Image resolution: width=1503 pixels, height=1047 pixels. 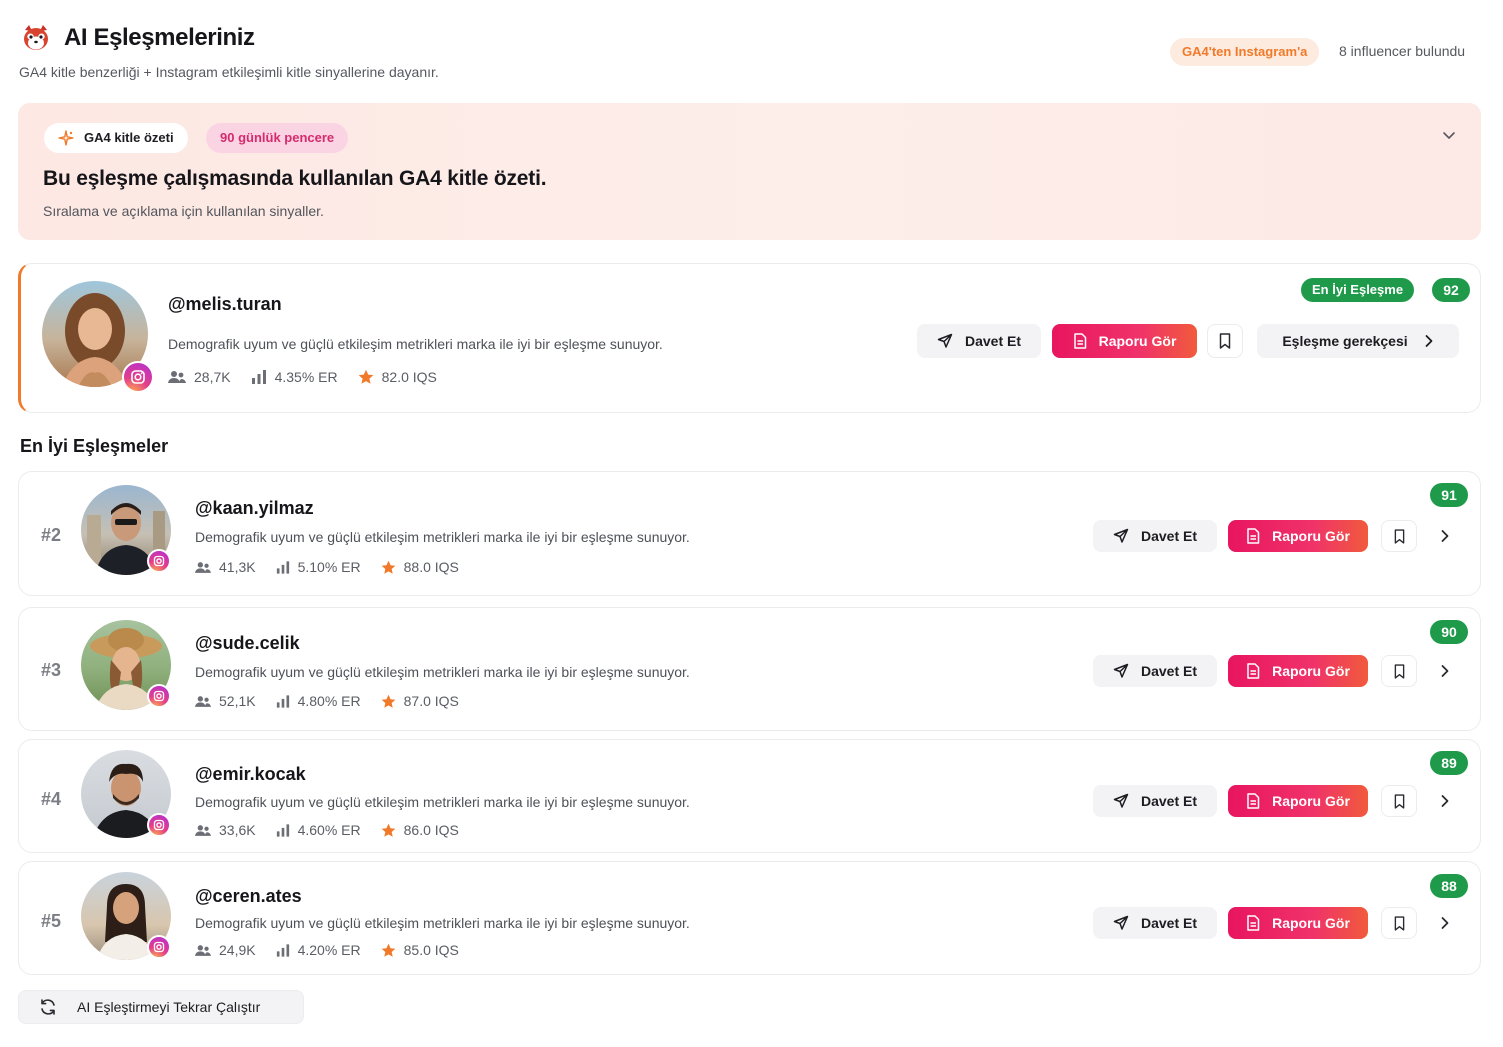 What do you see at coordinates (247, 643) in the screenshot?
I see `influencer-handle: @sude.celik` at bounding box center [247, 643].